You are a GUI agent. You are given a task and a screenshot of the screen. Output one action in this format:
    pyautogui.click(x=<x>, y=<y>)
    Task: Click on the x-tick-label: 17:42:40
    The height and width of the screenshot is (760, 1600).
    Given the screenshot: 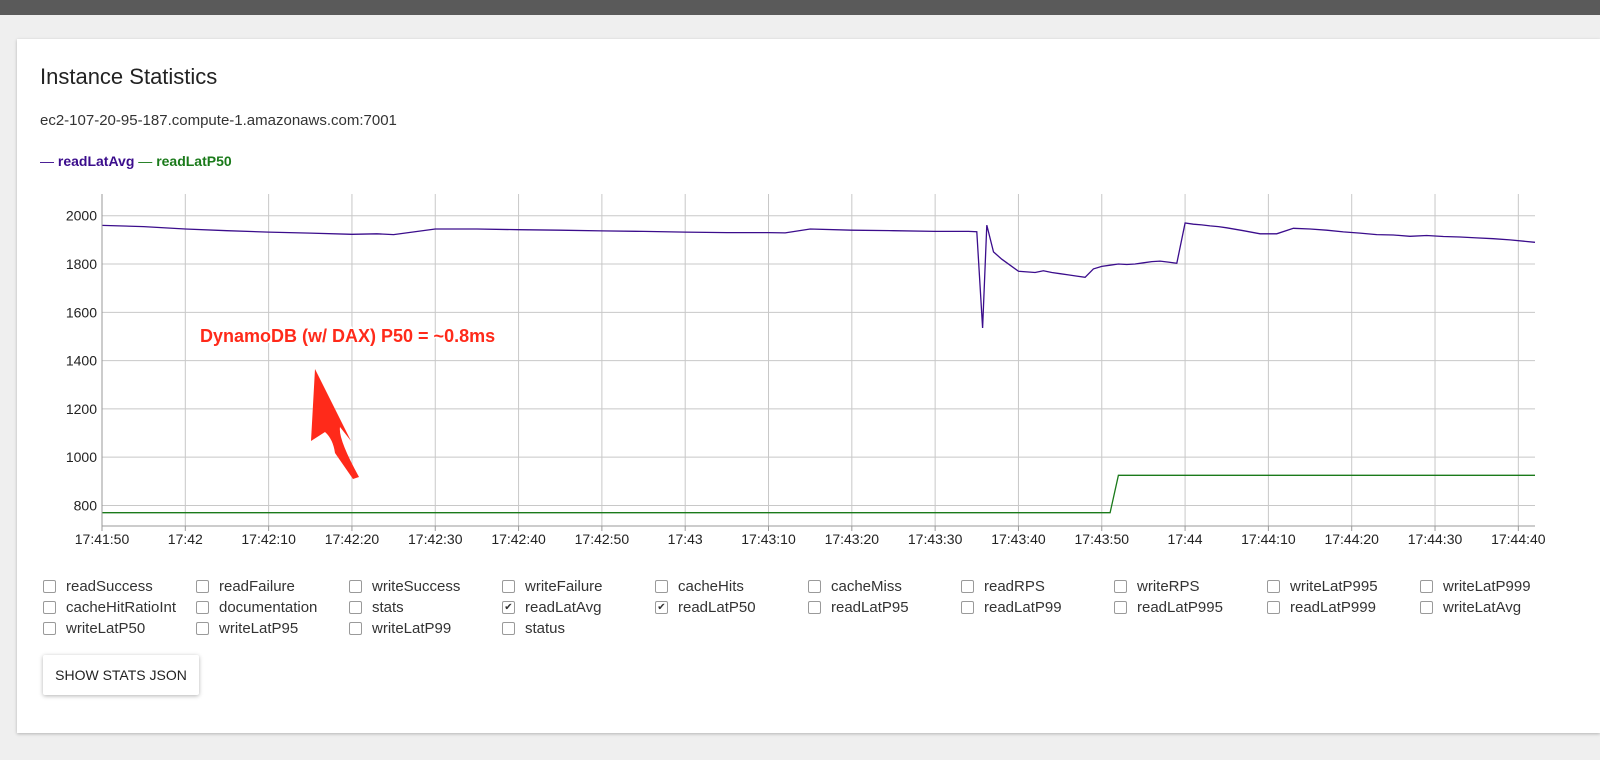 What is the action you would take?
    pyautogui.click(x=518, y=539)
    